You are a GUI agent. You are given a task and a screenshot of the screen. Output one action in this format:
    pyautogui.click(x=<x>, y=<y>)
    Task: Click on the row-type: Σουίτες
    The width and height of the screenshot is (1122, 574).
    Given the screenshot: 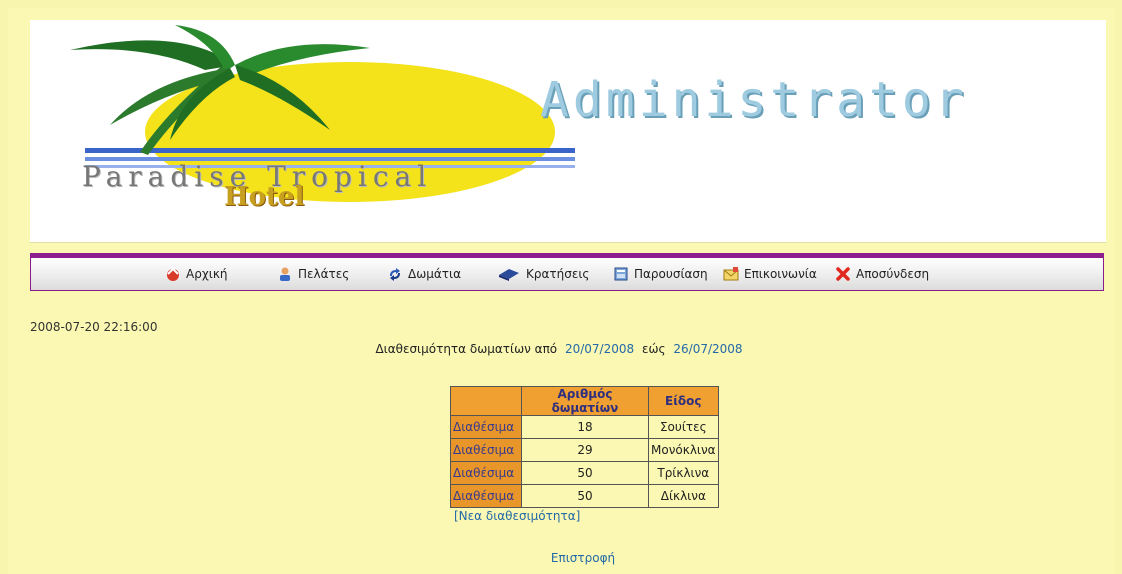 What is the action you would take?
    pyautogui.click(x=683, y=427)
    